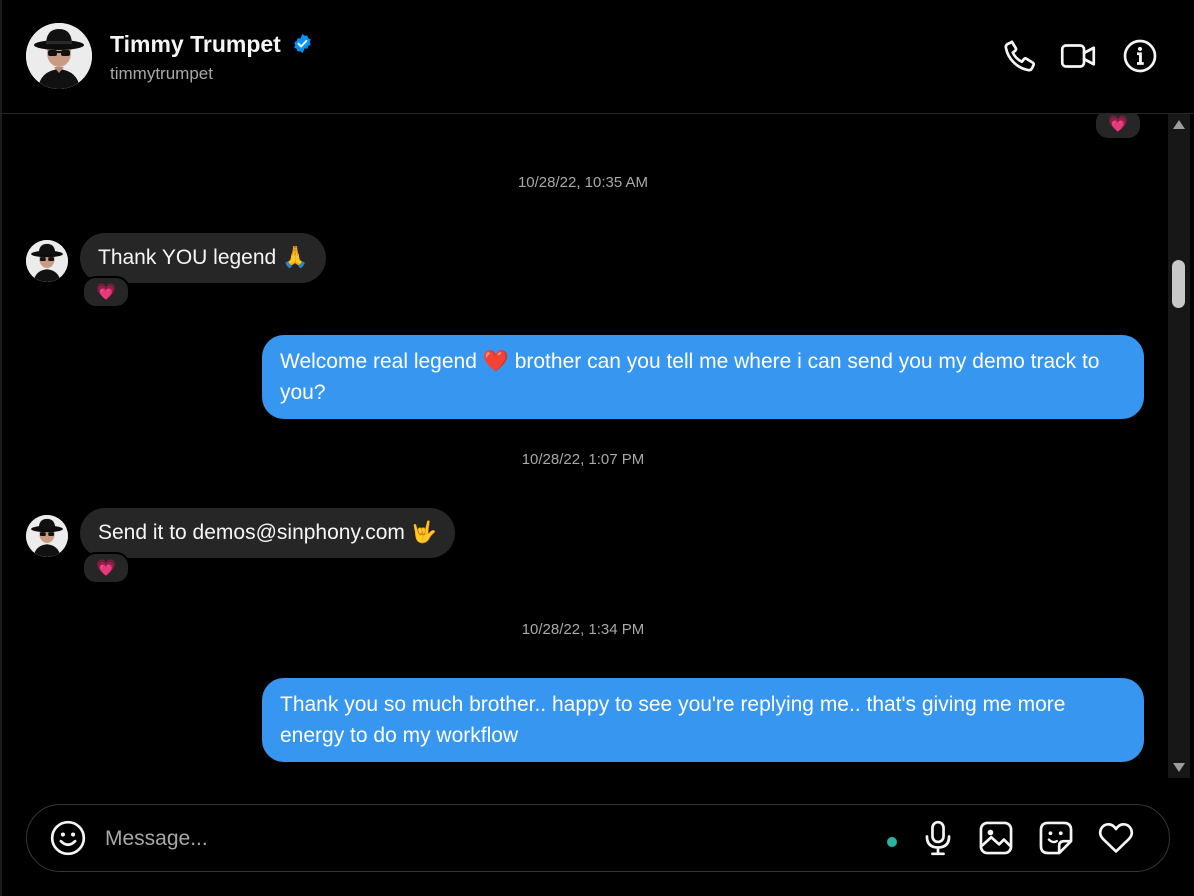 The image size is (1194, 896). What do you see at coordinates (583, 182) in the screenshot?
I see `timestamp: 10/28/22, 10:35 AM` at bounding box center [583, 182].